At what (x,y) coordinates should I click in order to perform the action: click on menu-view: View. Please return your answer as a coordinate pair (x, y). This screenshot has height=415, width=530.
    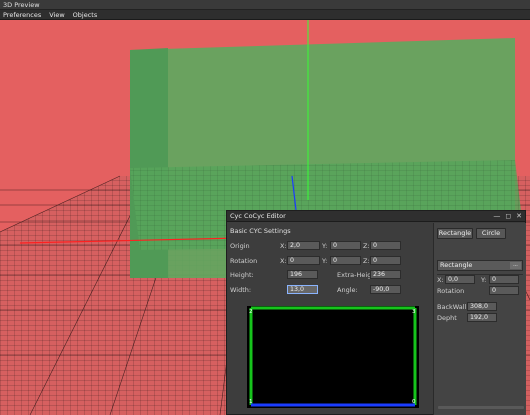
    Looking at the image, I should click on (56, 14).